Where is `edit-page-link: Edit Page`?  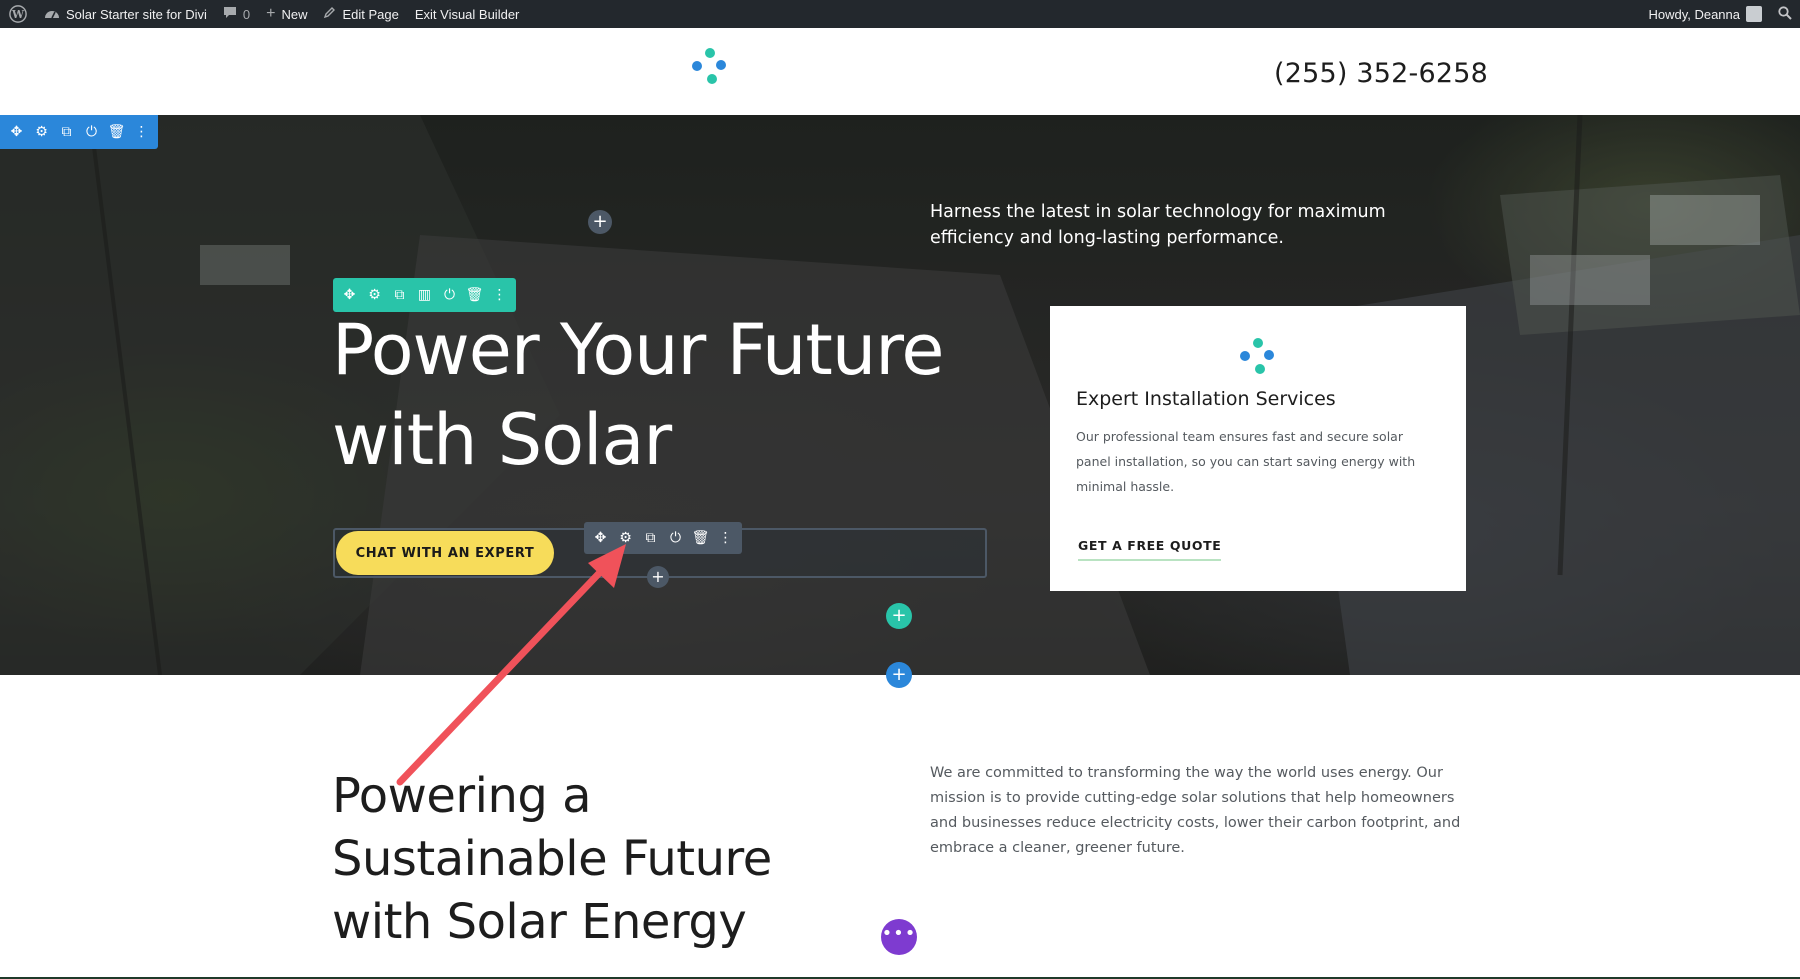
edit-page-link: Edit Page is located at coordinates (360, 14).